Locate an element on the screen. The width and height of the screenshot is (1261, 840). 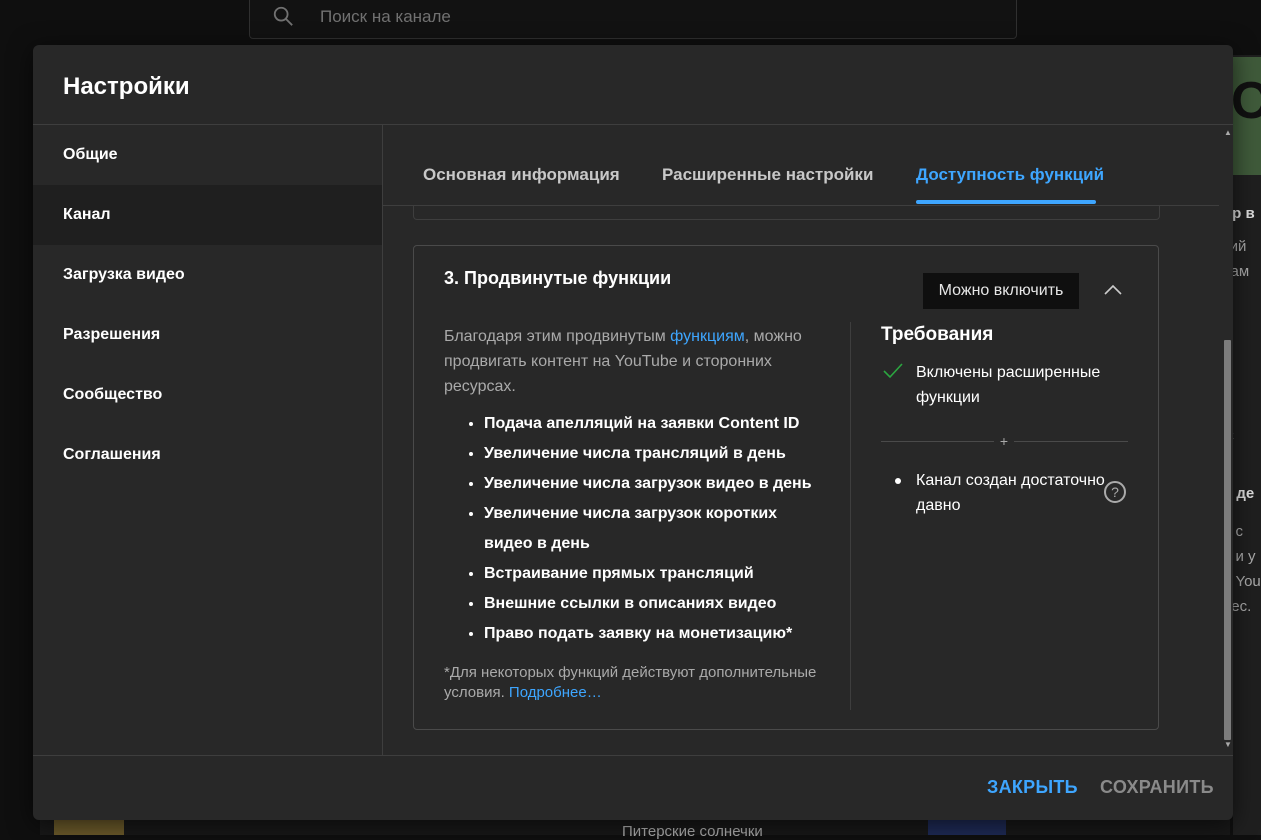
channel-search-box: Поиск на канале is located at coordinates (633, 19).